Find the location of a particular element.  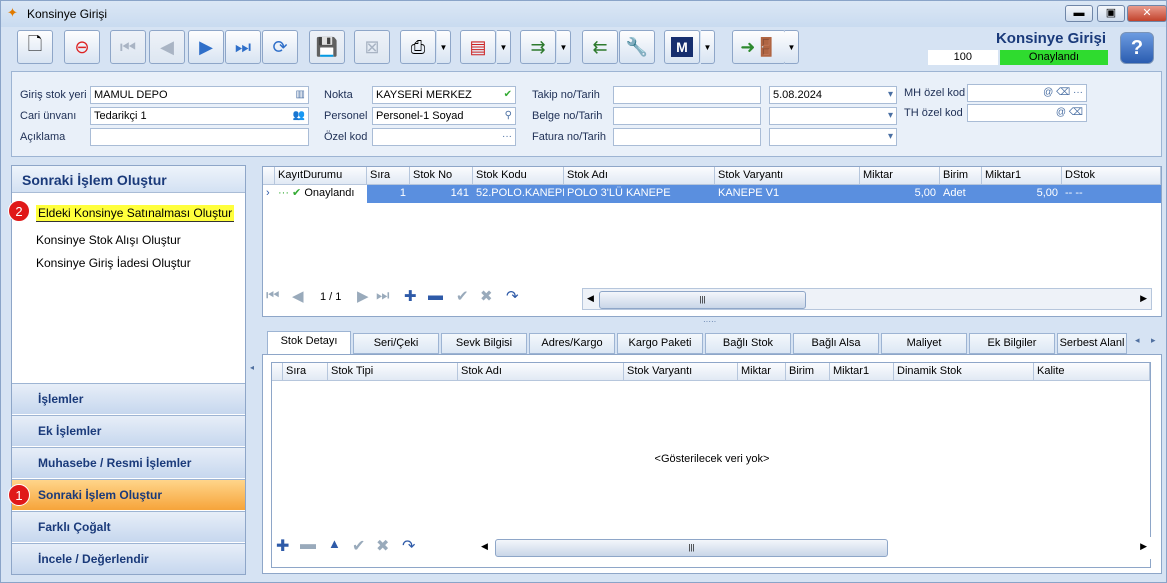

fatura-tarih-field: ▾ is located at coordinates (833, 137).